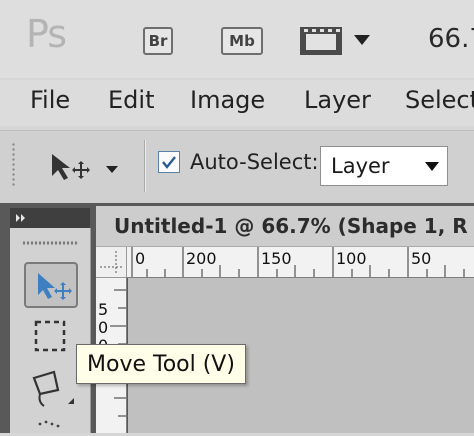 This screenshot has height=436, width=474. What do you see at coordinates (451, 39) in the screenshot?
I see `zoom-level-field: 66.7` at bounding box center [451, 39].